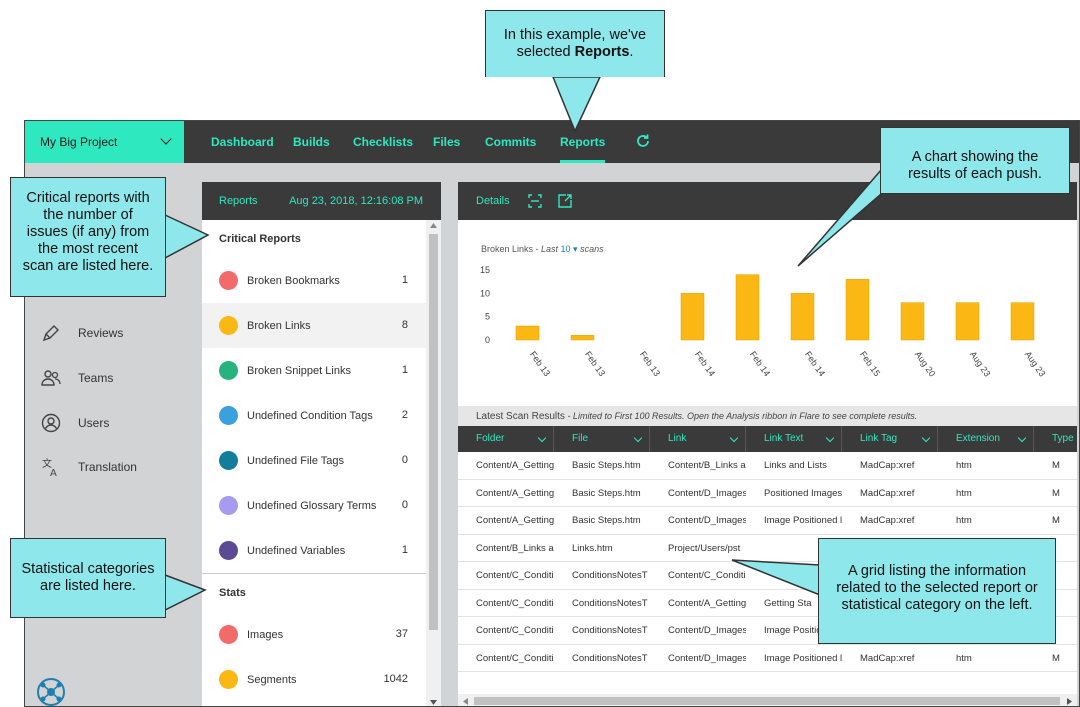 The image size is (1080, 707). Describe the element at coordinates (433, 225) in the screenshot. I see `scroll-up-icon` at that location.